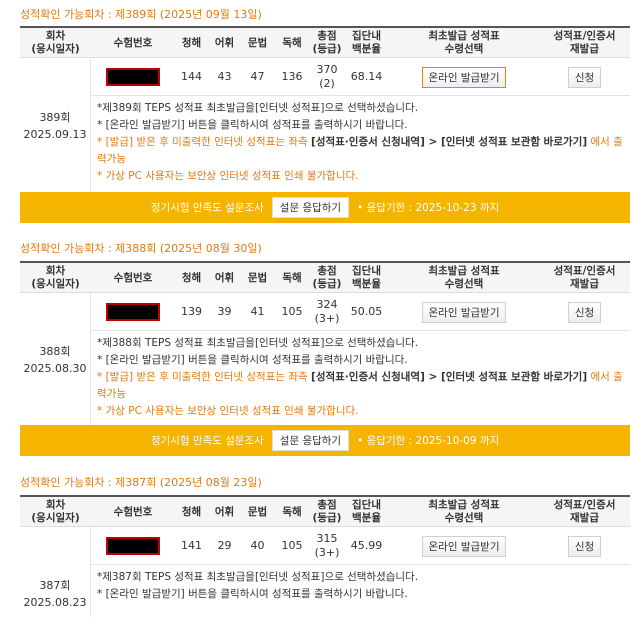  Describe the element at coordinates (366, 311) in the screenshot. I see `score-percentile: 50.05` at that location.